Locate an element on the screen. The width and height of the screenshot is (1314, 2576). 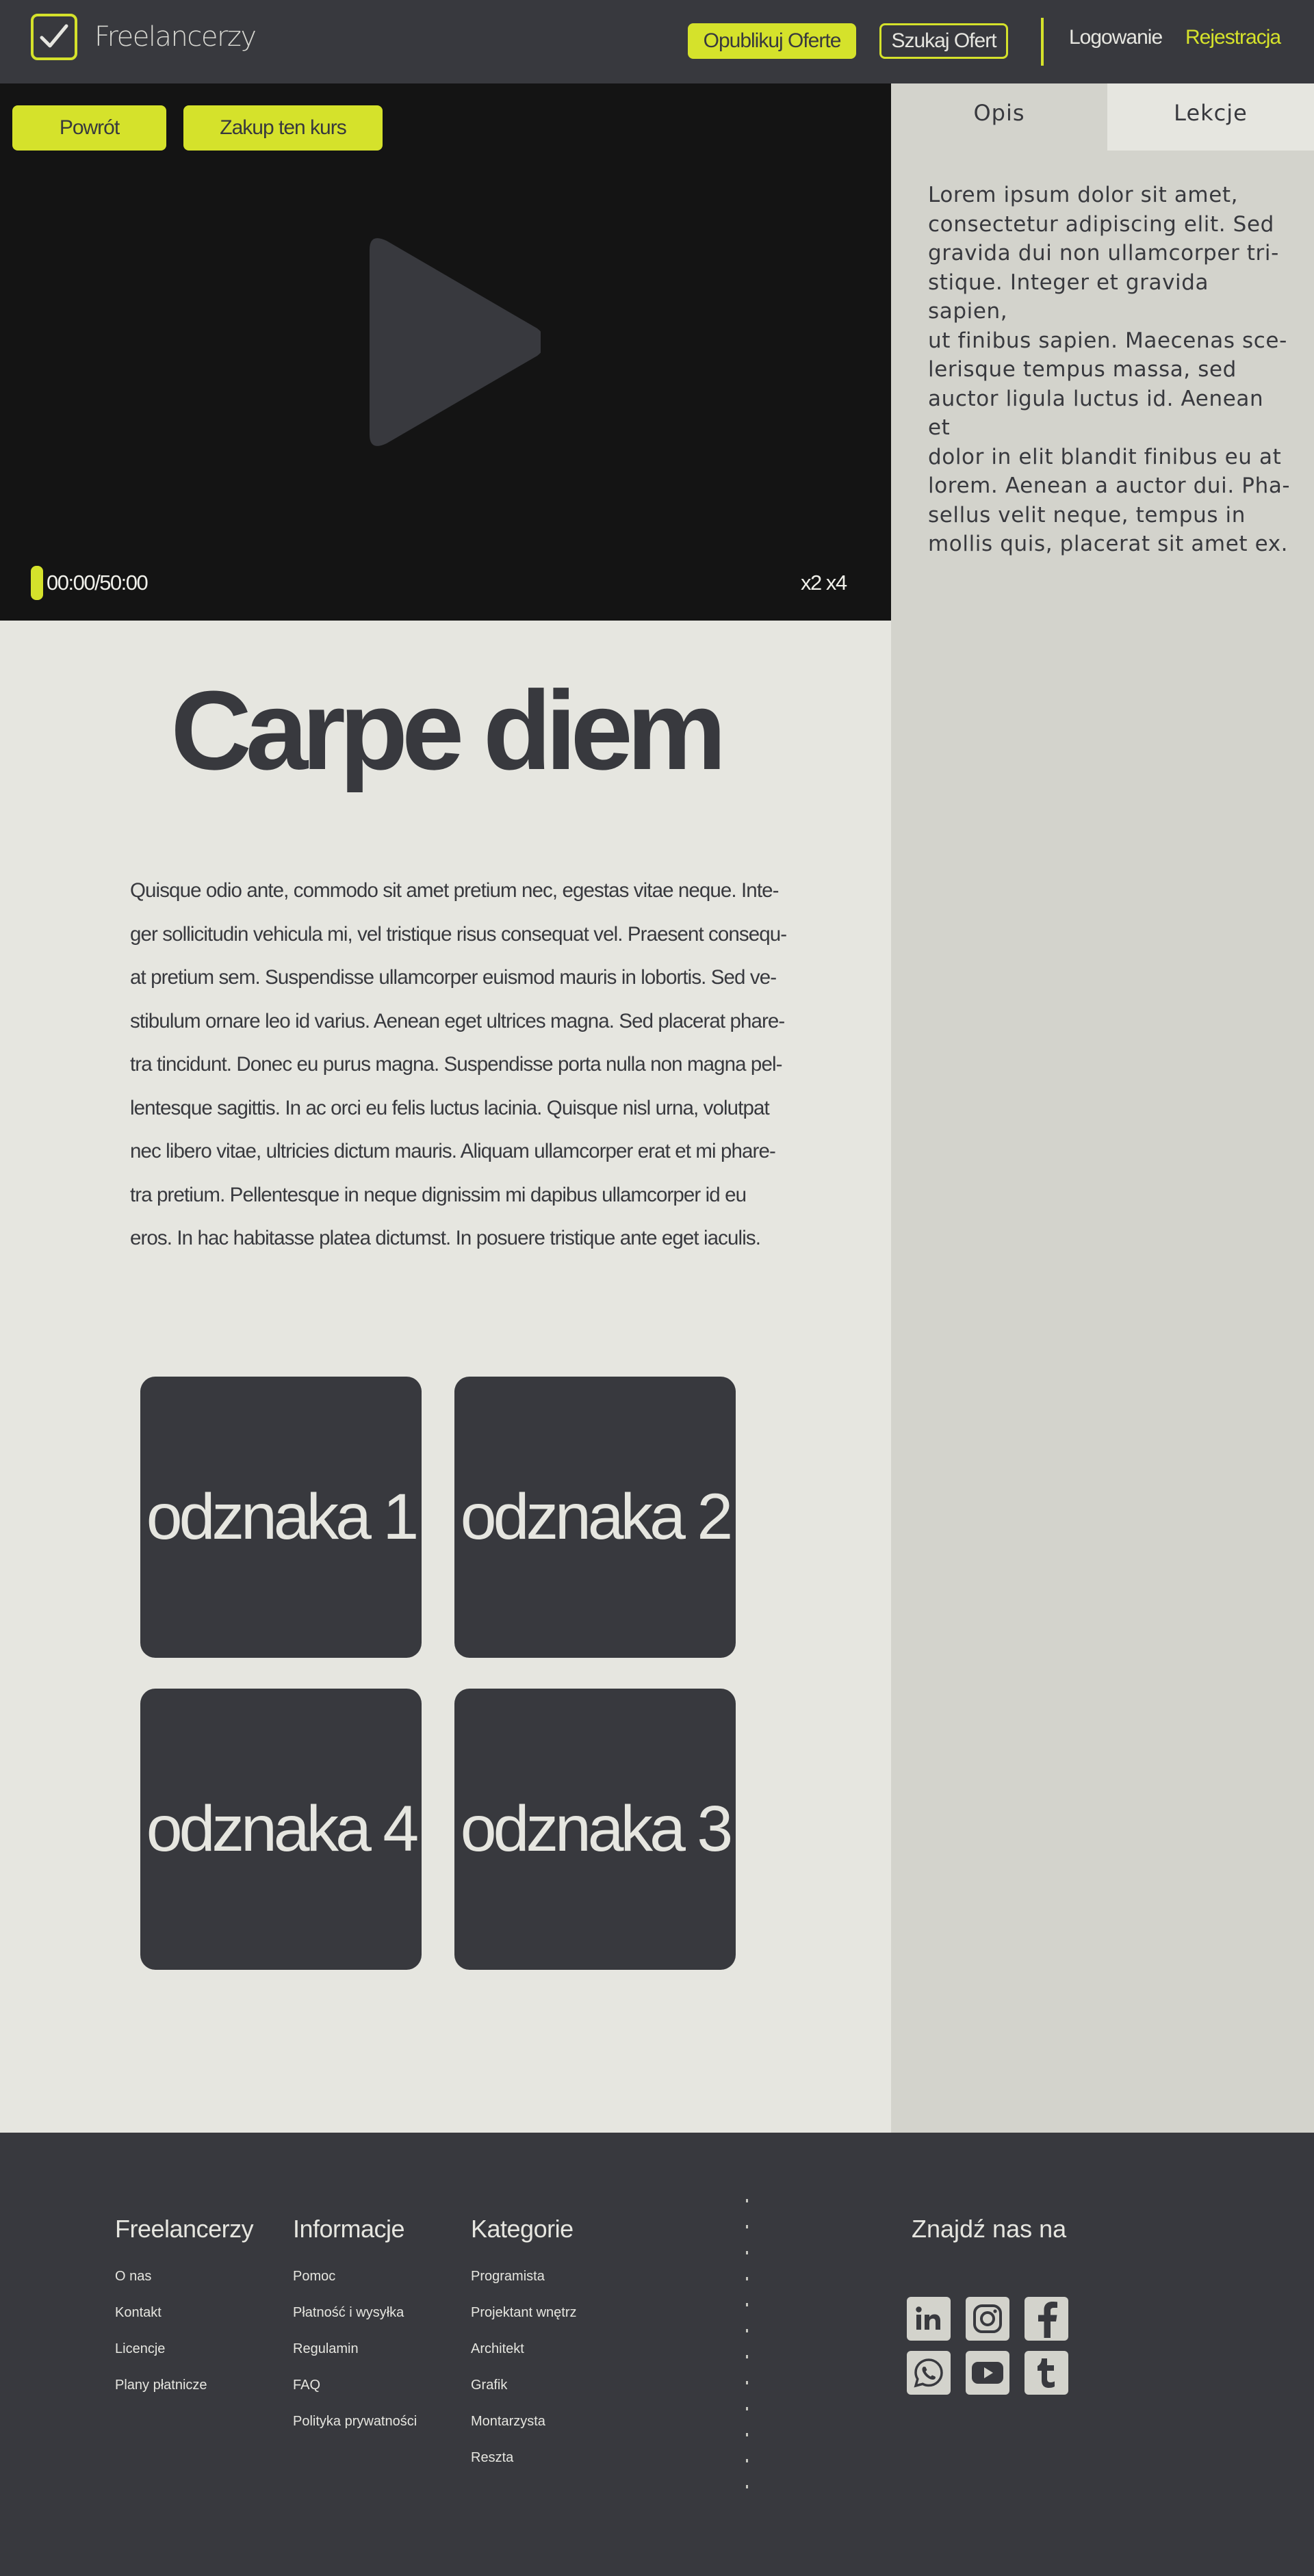
footer-link-interior-designer: Projektant wnętrz is located at coordinates (524, 2313).